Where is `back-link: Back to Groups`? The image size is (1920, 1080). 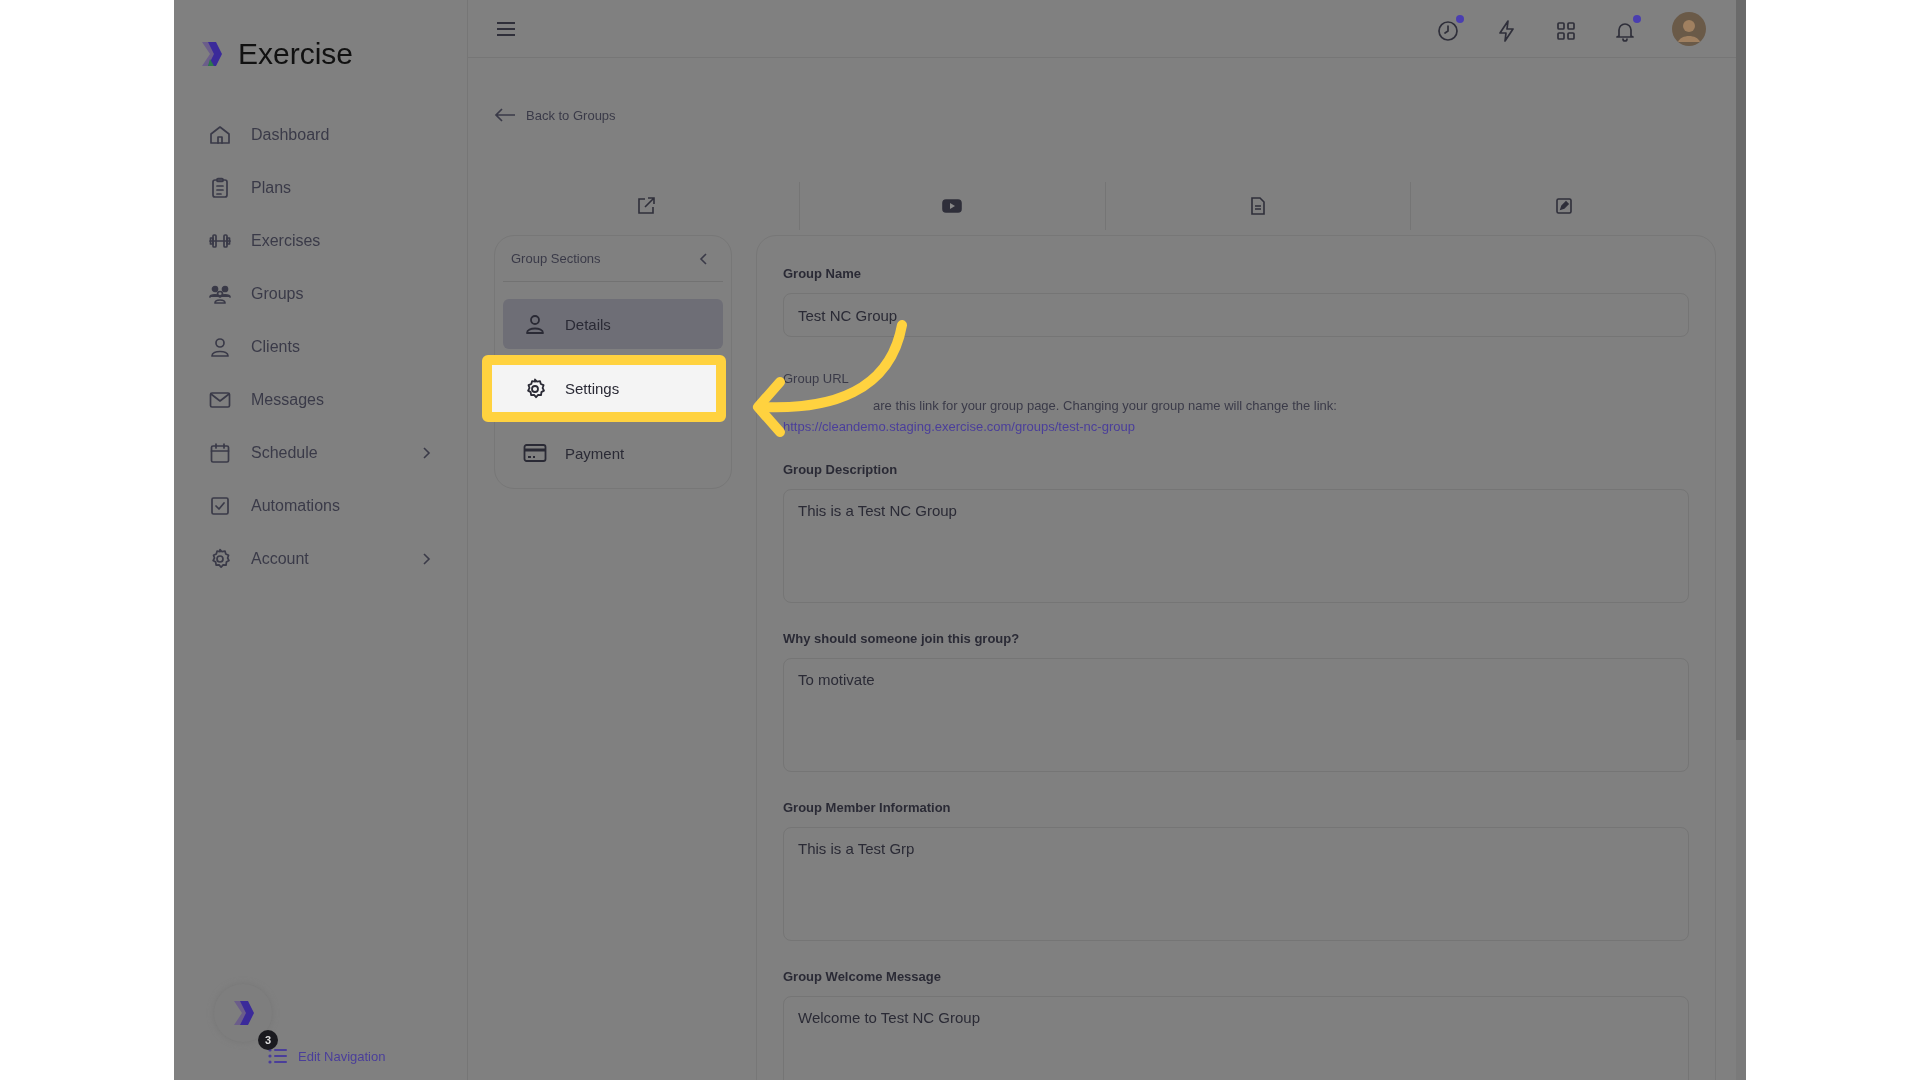
back-link: Back to Groups is located at coordinates (555, 115).